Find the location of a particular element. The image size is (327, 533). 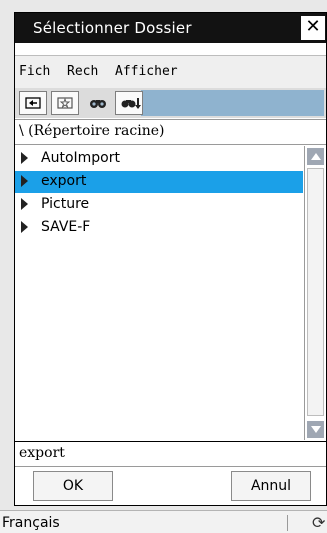

find-next-button is located at coordinates (129, 103).